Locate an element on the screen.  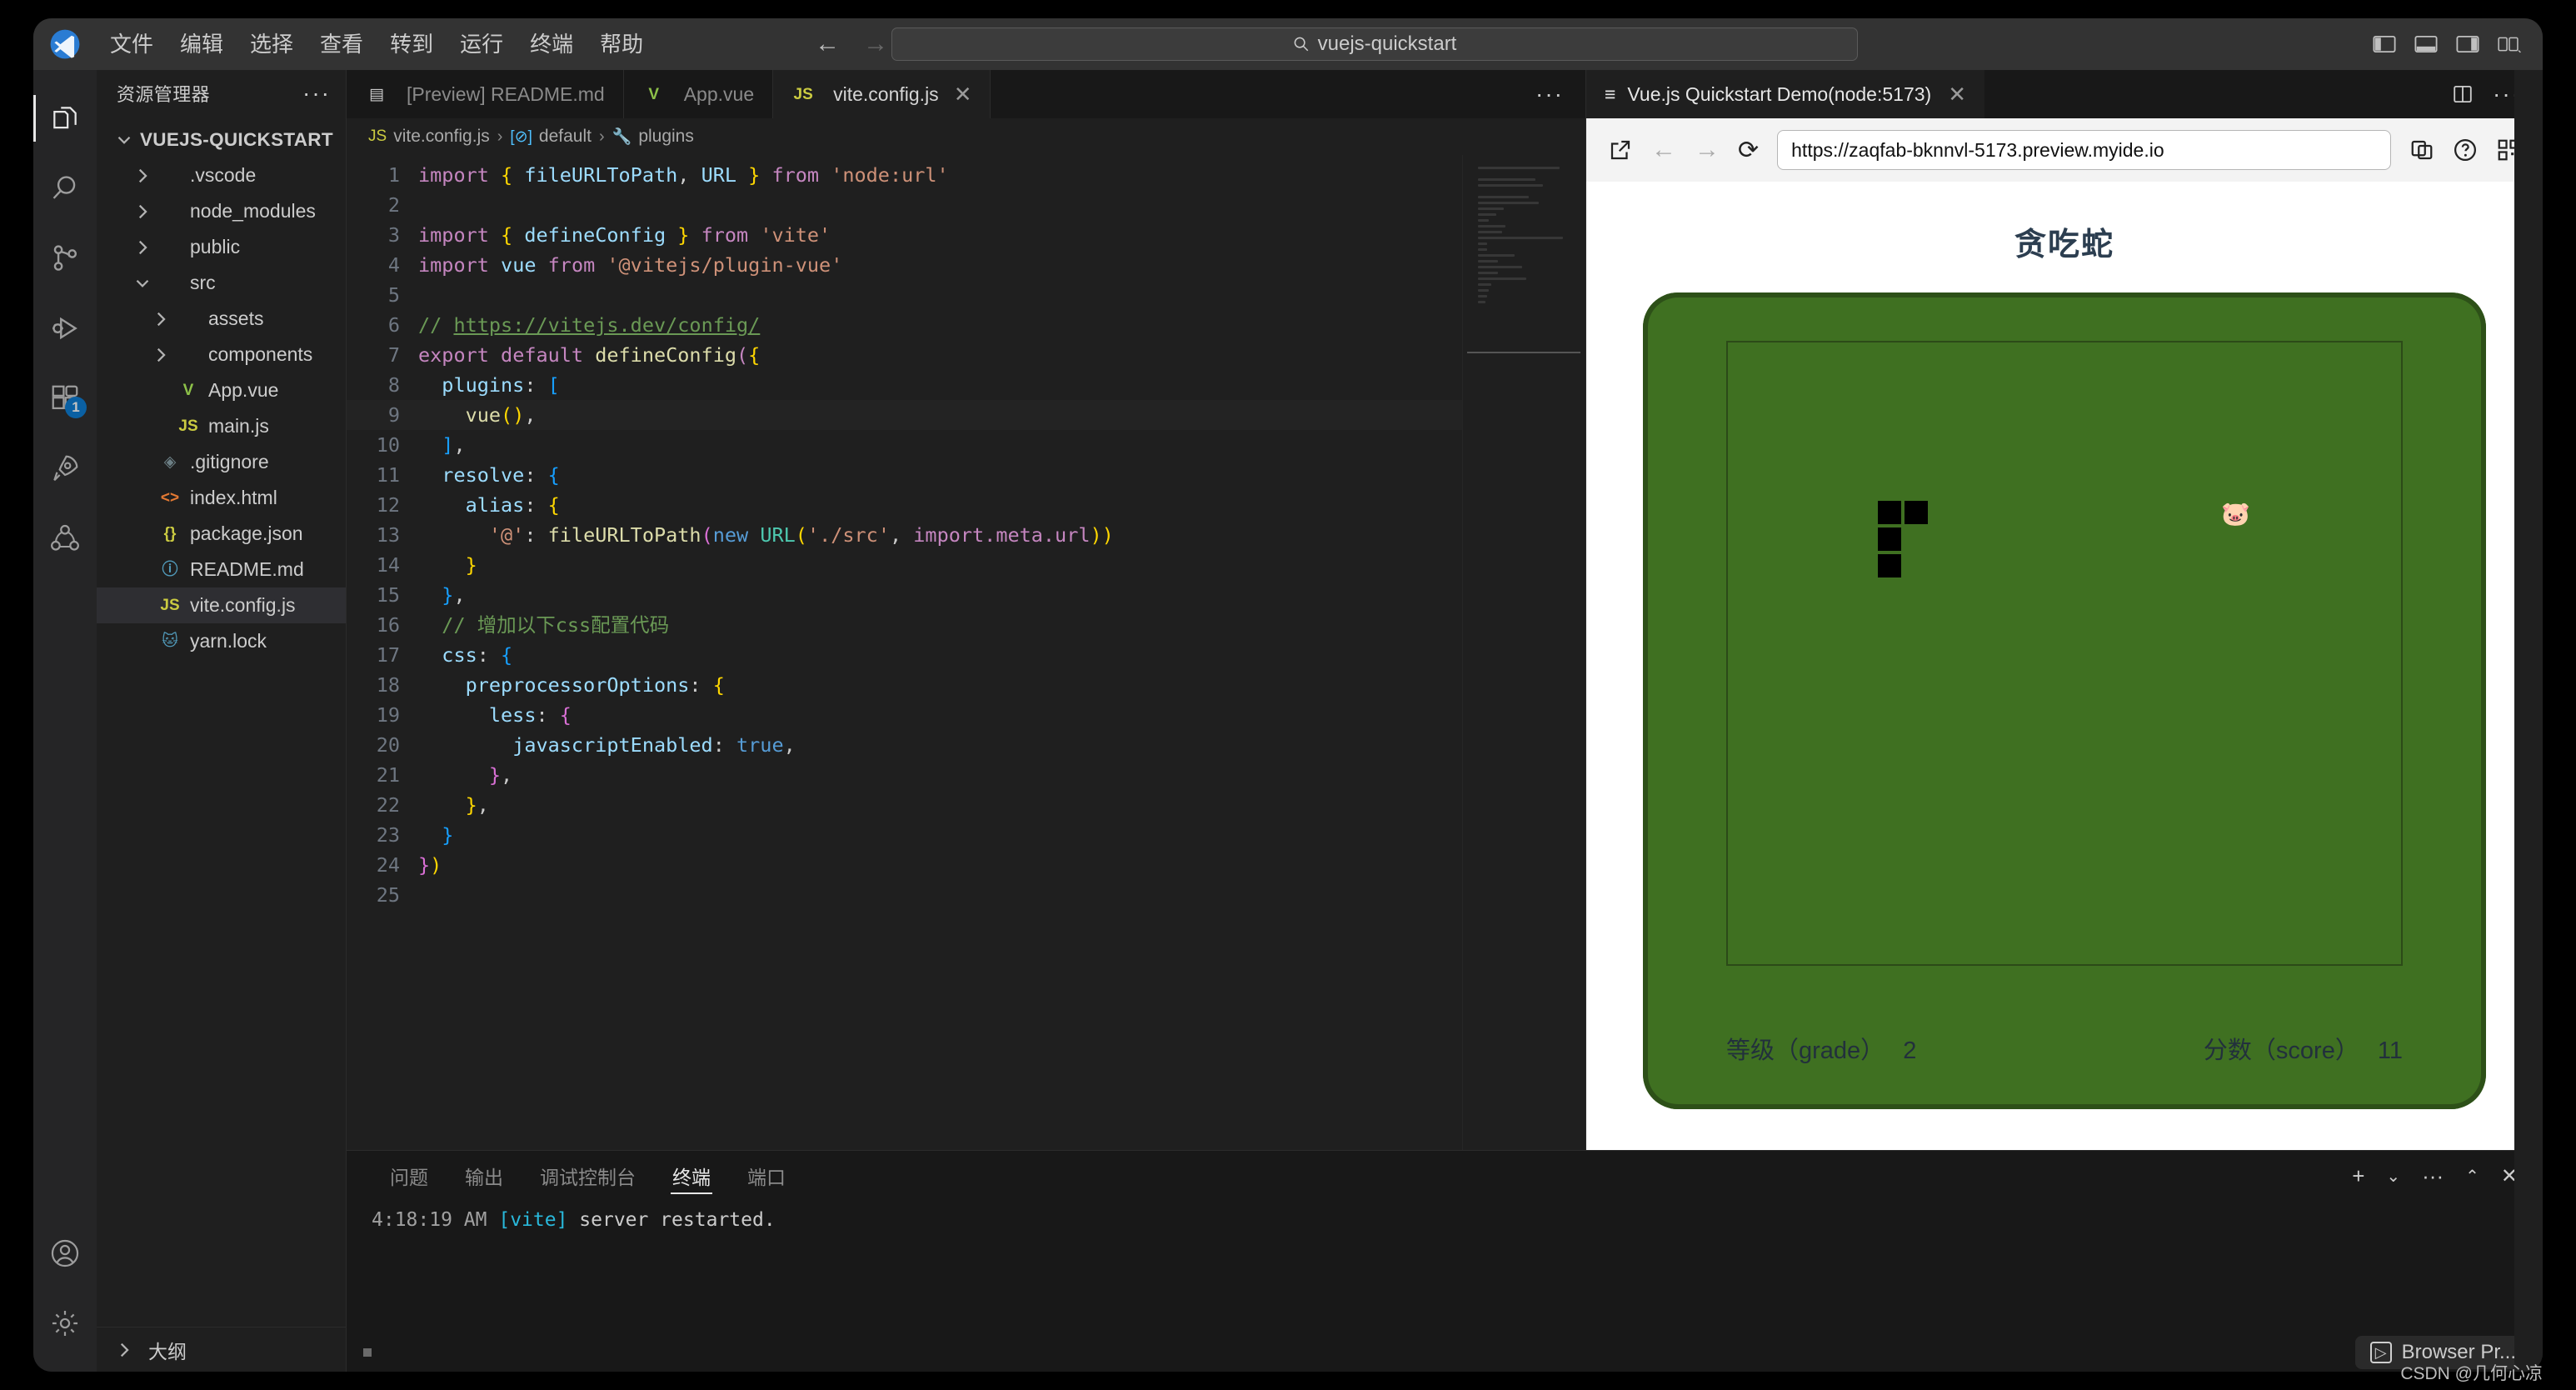
breadcrumb-item-default: [⊘] default is located at coordinates (551, 137).